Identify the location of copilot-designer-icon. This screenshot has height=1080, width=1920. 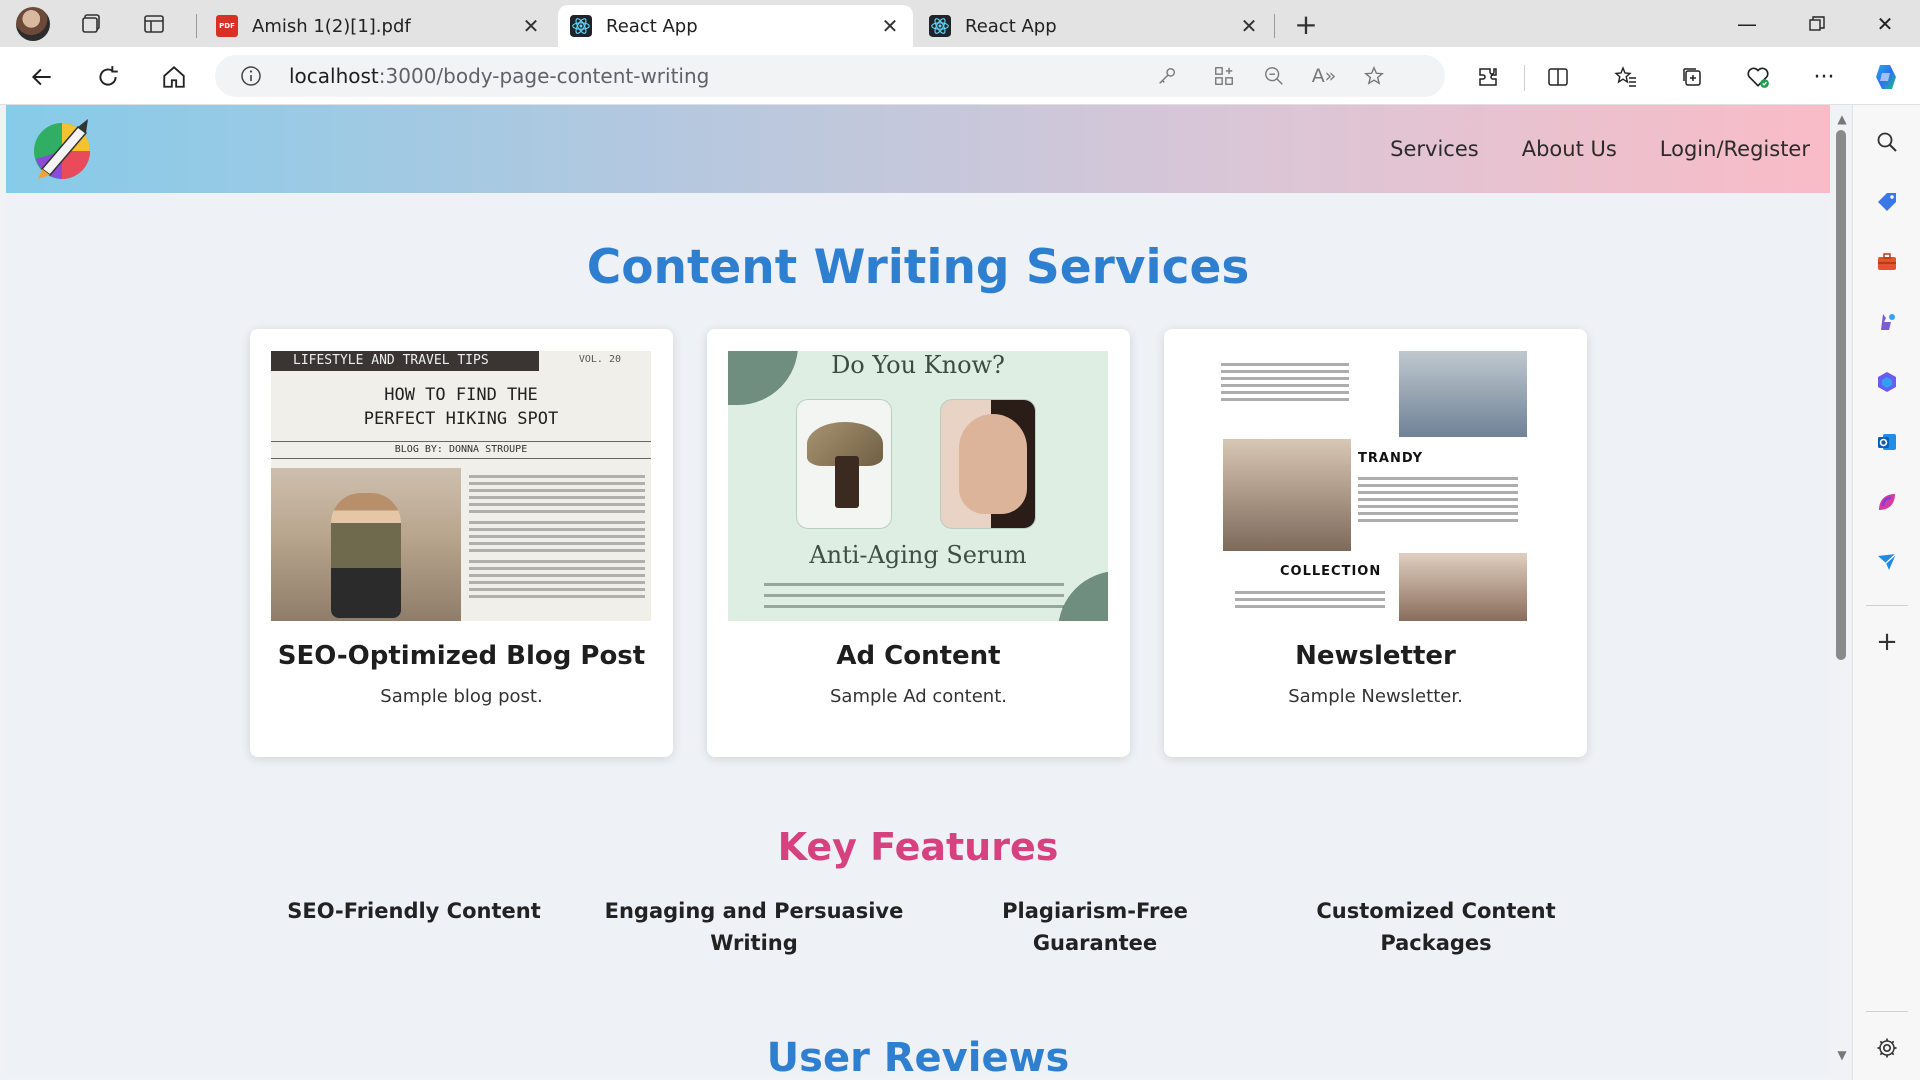
(1887, 502).